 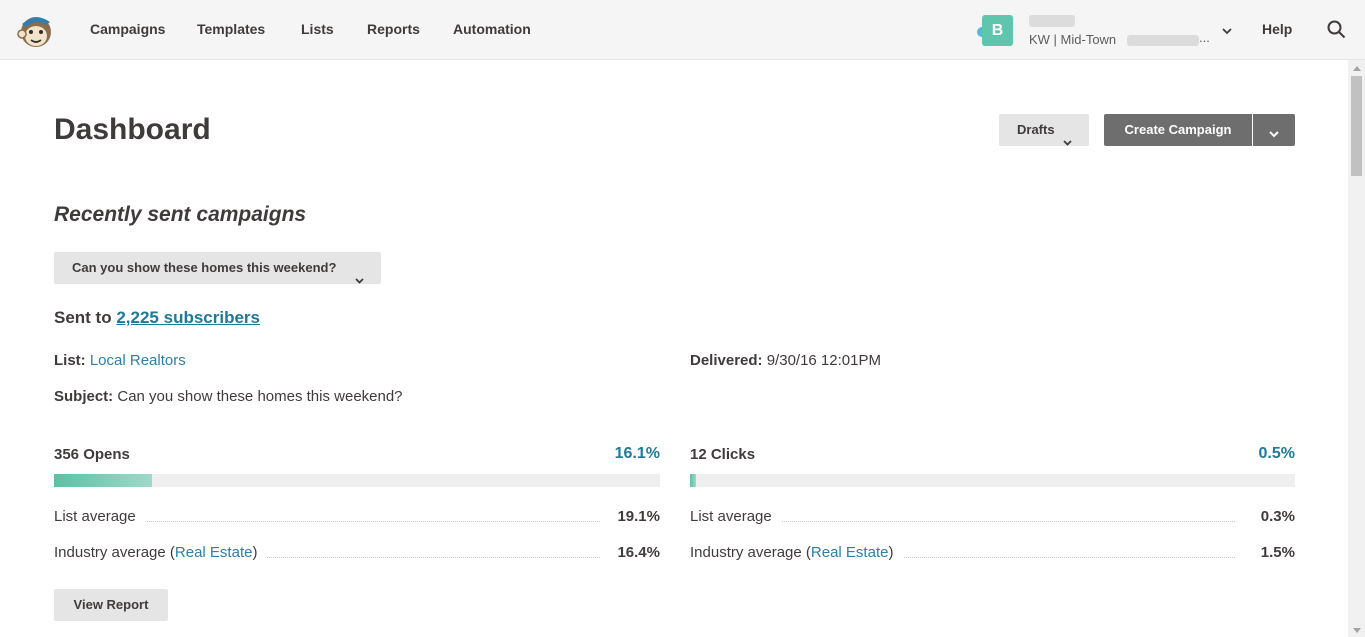 What do you see at coordinates (1052, 21) in the screenshot?
I see `account-redacted-top` at bounding box center [1052, 21].